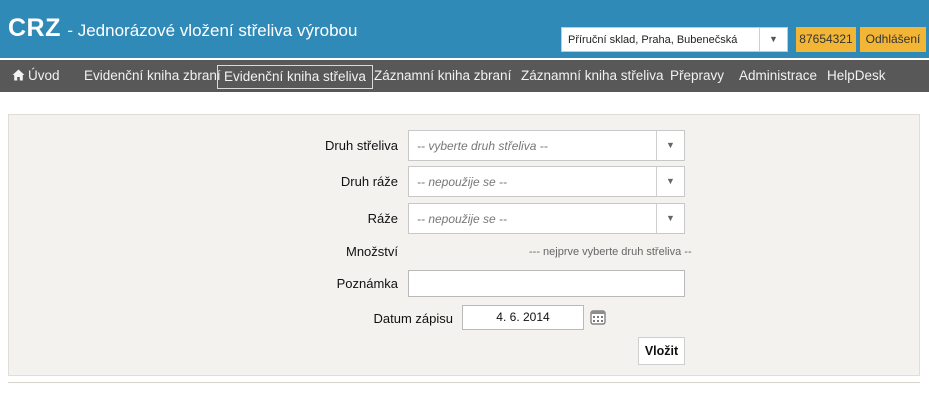 Image resolution: width=929 pixels, height=394 pixels. I want to click on home-icon, so click(18, 75).